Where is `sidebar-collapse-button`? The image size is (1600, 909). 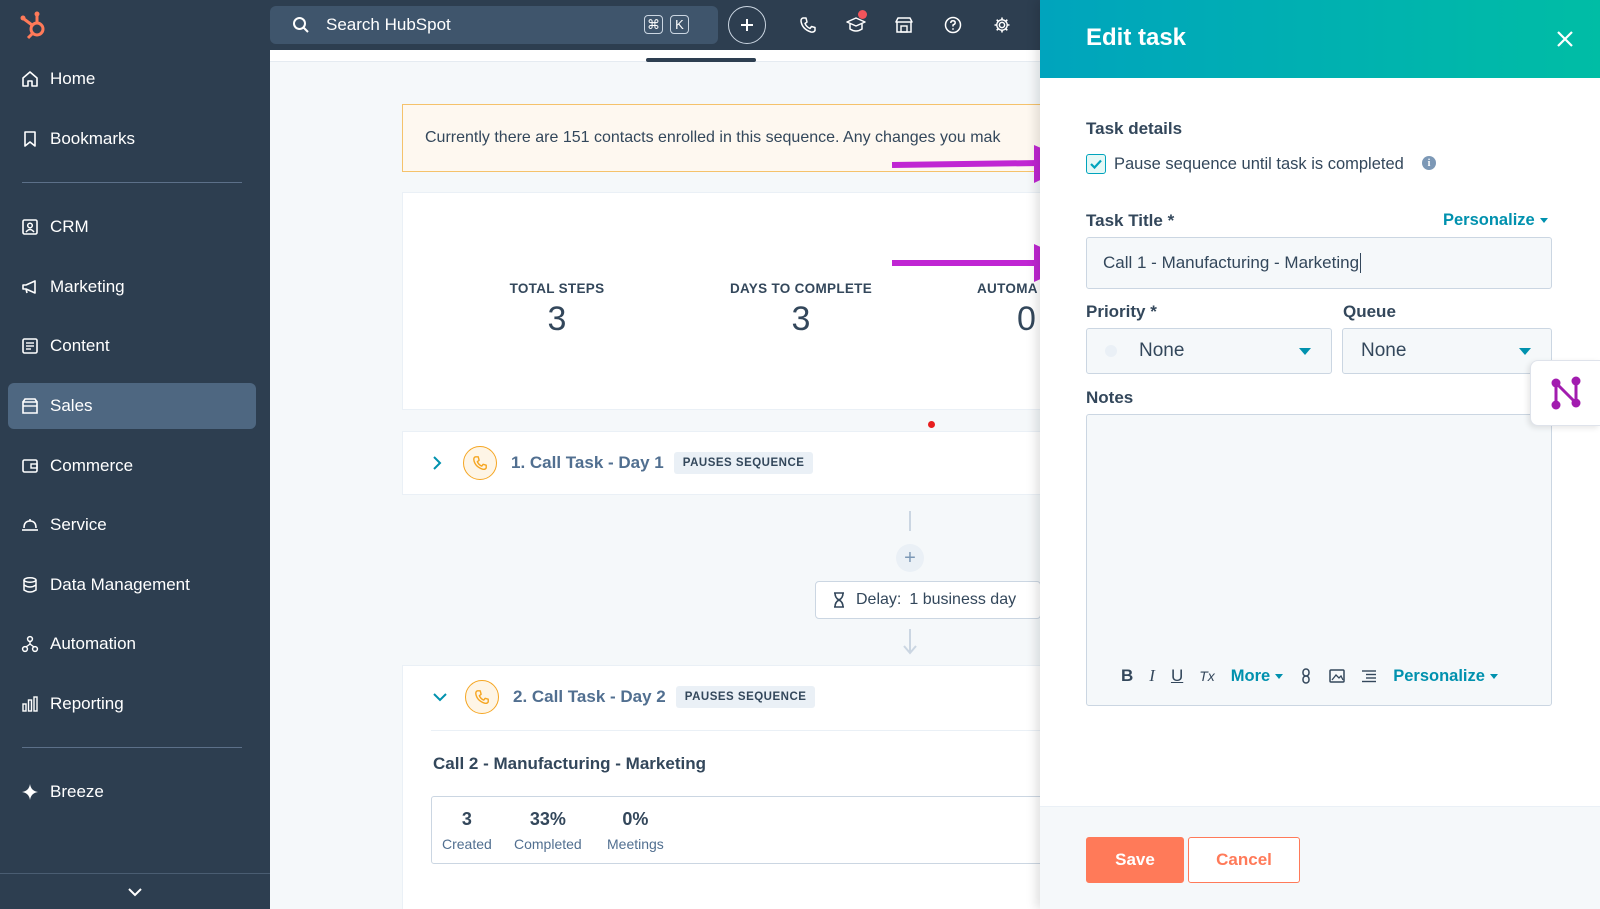 sidebar-collapse-button is located at coordinates (135, 891).